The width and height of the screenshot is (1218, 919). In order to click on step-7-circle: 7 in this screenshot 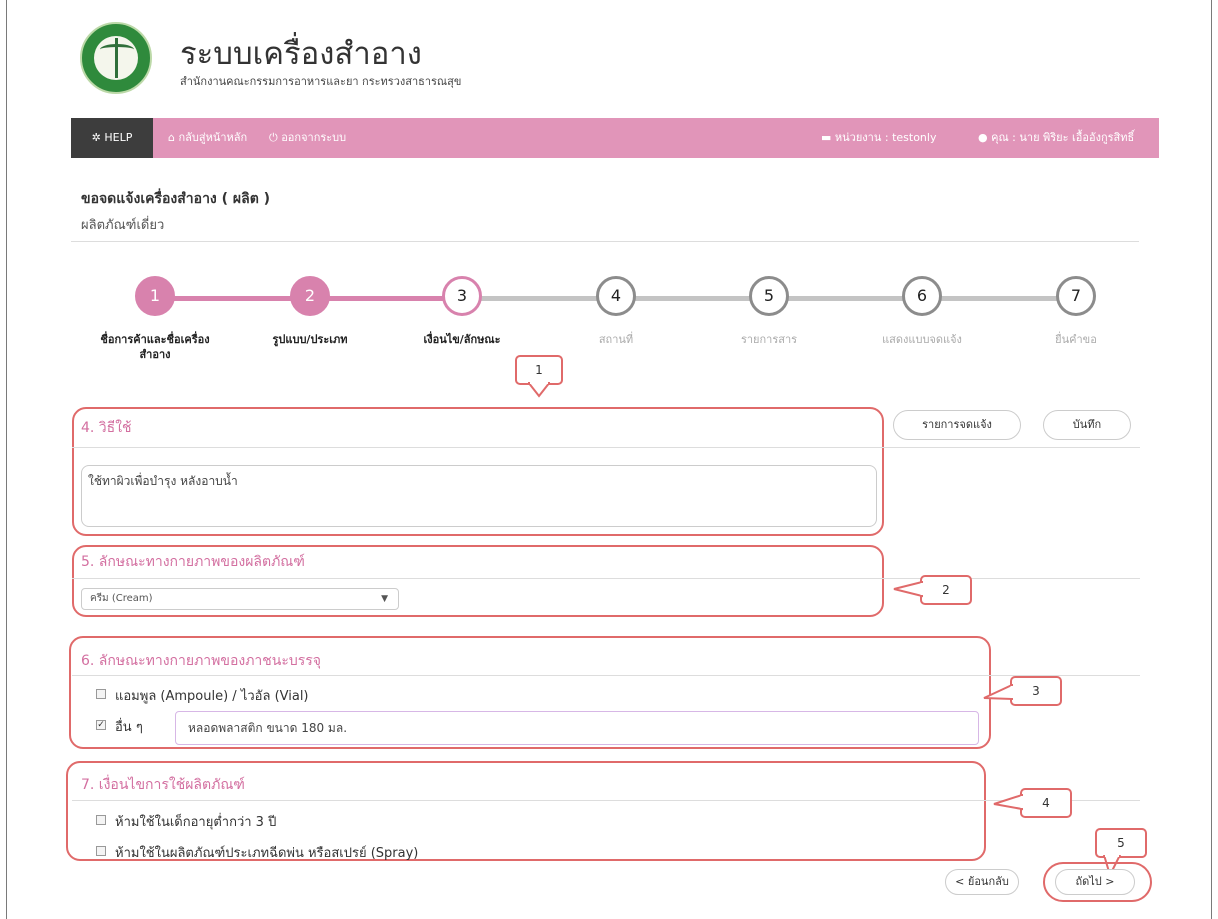, I will do `click(1076, 296)`.